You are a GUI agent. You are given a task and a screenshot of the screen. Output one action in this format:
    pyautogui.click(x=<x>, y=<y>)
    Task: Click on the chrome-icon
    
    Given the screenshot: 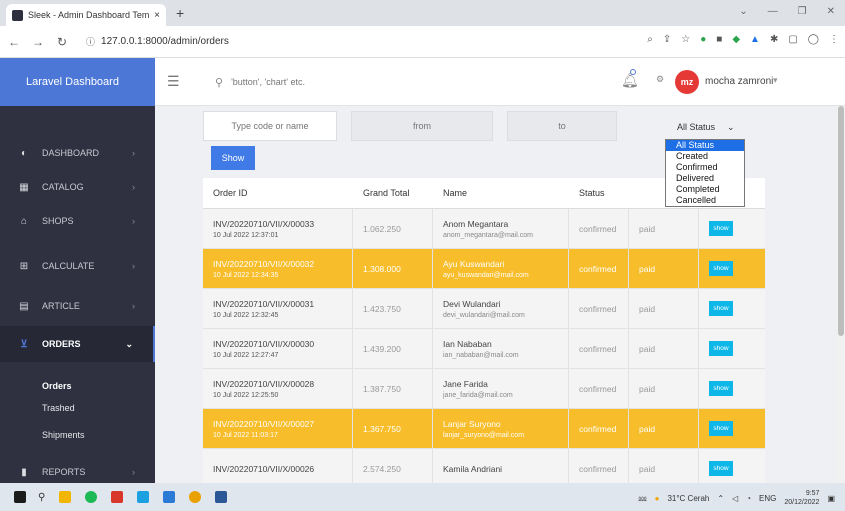 What is the action you would take?
    pyautogui.click(x=195, y=497)
    